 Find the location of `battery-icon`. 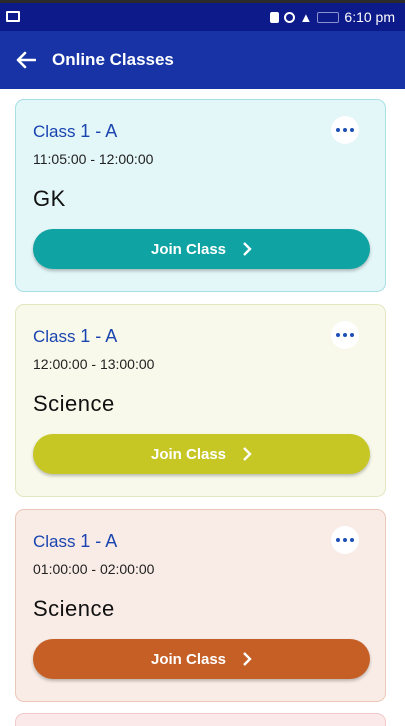

battery-icon is located at coordinates (328, 17).